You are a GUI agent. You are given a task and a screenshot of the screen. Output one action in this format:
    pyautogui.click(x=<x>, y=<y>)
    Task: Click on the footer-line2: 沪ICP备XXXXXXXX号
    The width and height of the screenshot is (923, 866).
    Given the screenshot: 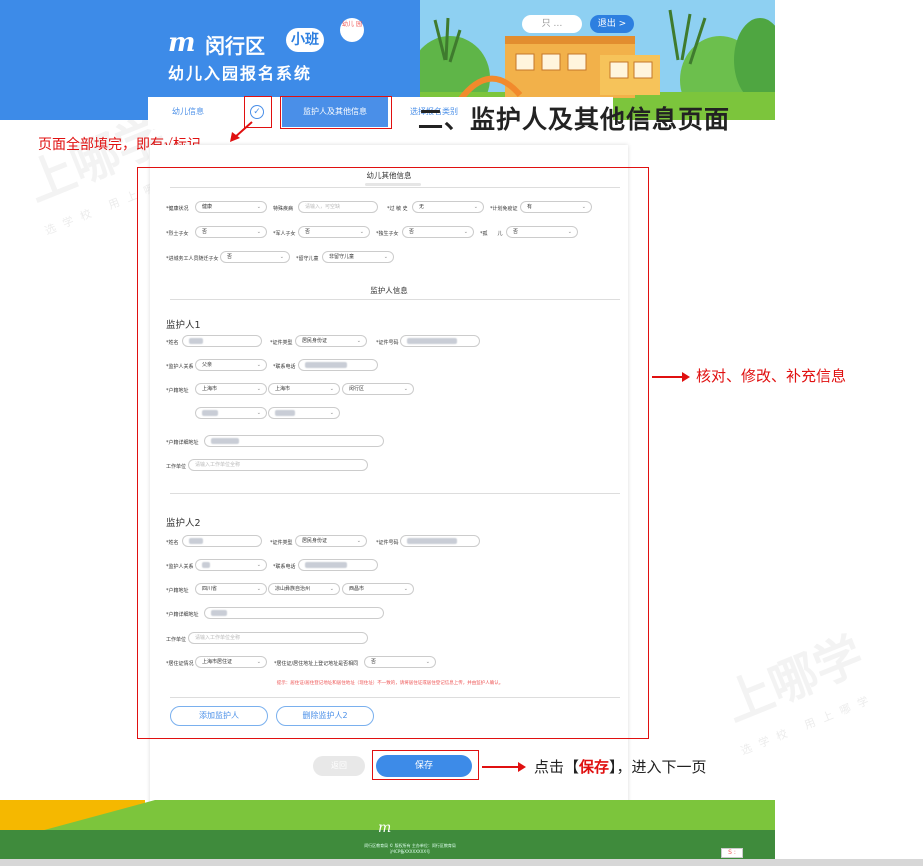 What is the action you would take?
    pyautogui.click(x=410, y=851)
    